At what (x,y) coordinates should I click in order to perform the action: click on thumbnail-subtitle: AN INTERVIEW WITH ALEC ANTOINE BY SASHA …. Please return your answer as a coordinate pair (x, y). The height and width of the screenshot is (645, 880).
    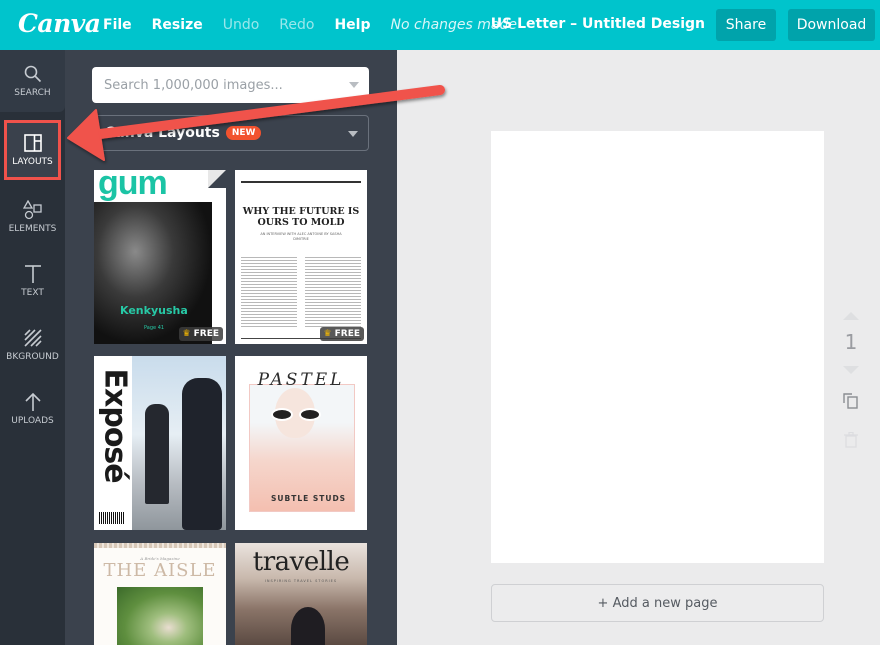
    Looking at the image, I should click on (301, 236).